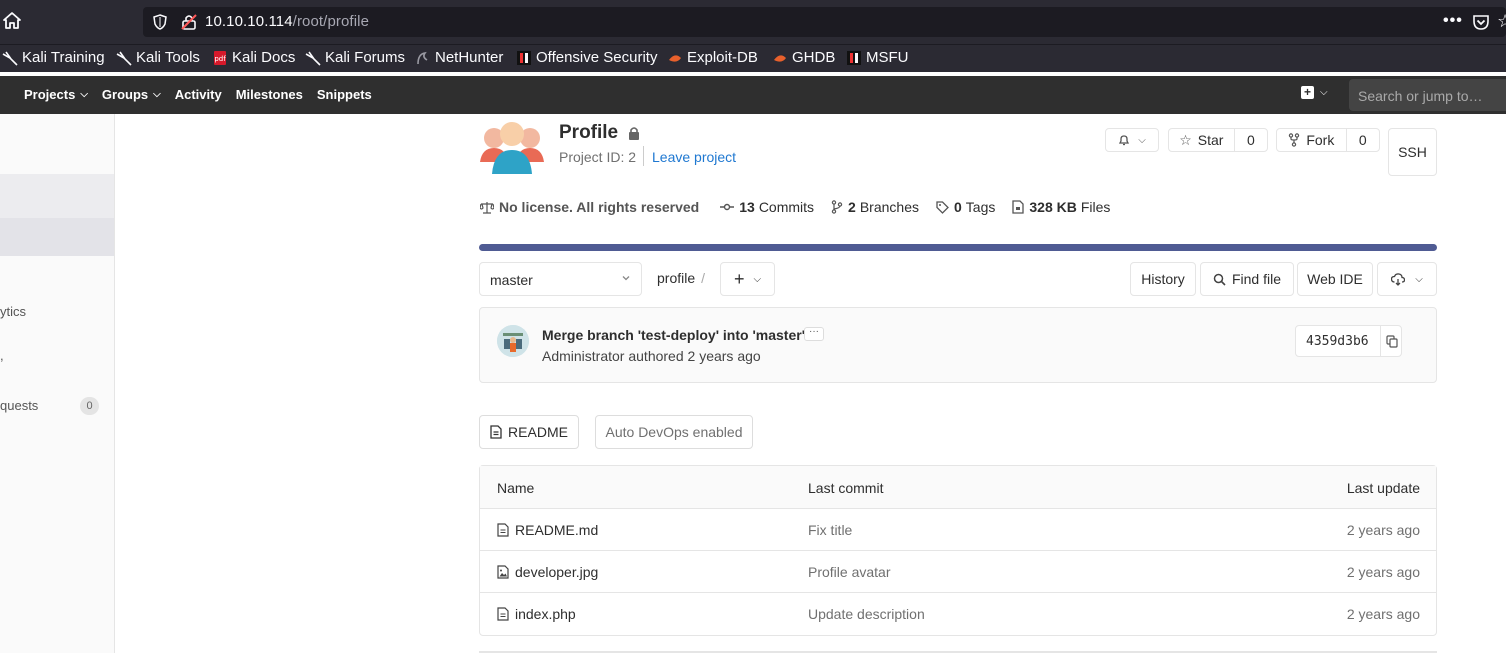 The width and height of the screenshot is (1506, 653). Describe the element at coordinates (63, 57) in the screenshot. I see `bookmark-label: Kali Training` at that location.